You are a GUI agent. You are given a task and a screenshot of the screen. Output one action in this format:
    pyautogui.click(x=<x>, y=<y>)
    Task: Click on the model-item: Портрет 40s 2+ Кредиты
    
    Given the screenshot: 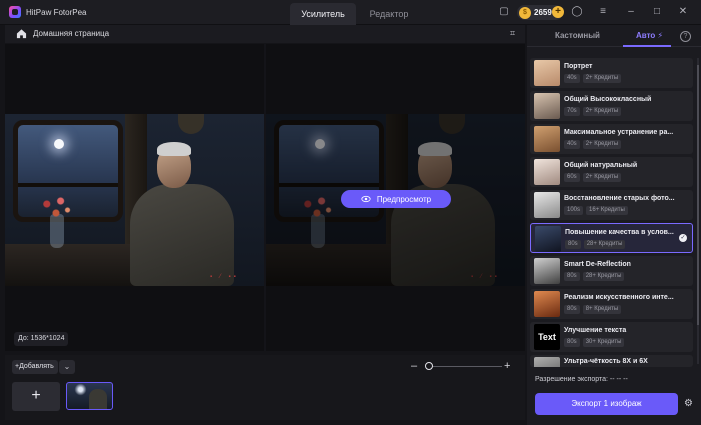 What is the action you would take?
    pyautogui.click(x=611, y=73)
    